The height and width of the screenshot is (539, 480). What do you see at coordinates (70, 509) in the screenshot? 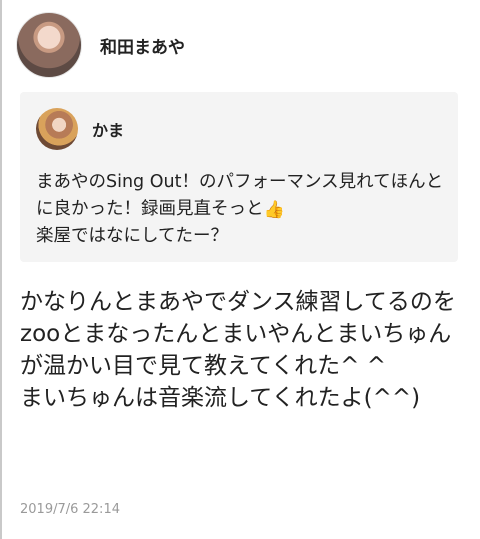
I see `post-timestamp: 2019/7/6 22:14` at bounding box center [70, 509].